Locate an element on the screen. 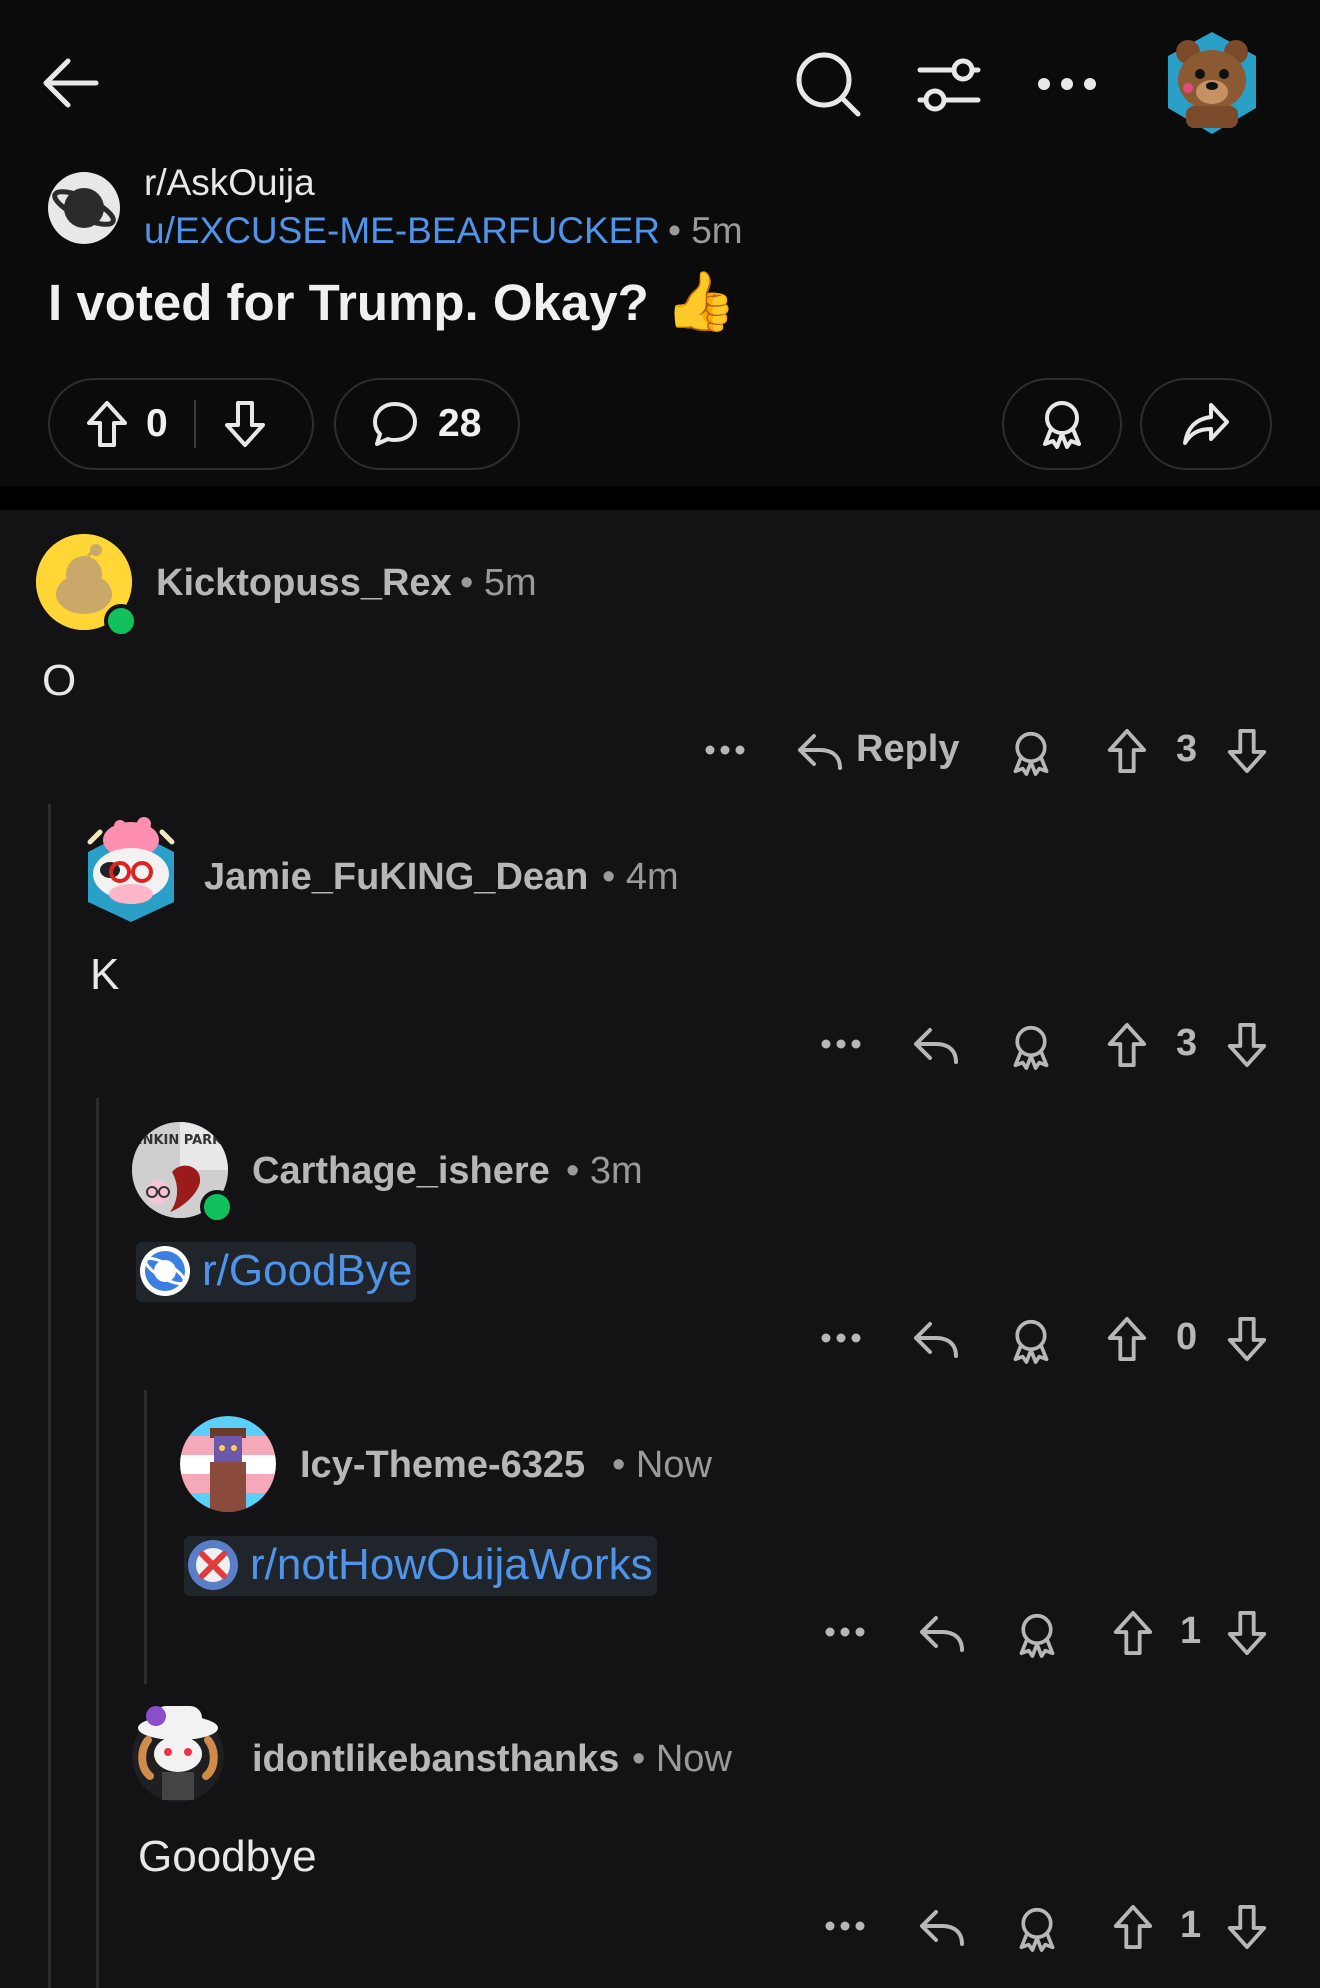 Image resolution: width=1320 pixels, height=1988 pixels. comment-username: Kicktopuss_Rex is located at coordinates (304, 583).